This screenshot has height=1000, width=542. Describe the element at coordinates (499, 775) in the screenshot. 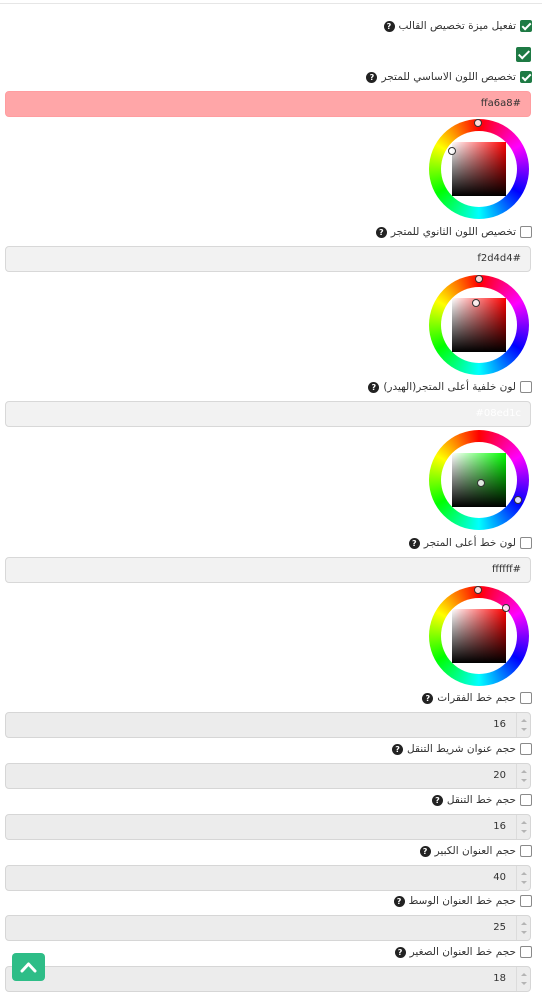

I see `number-value: 20` at that location.